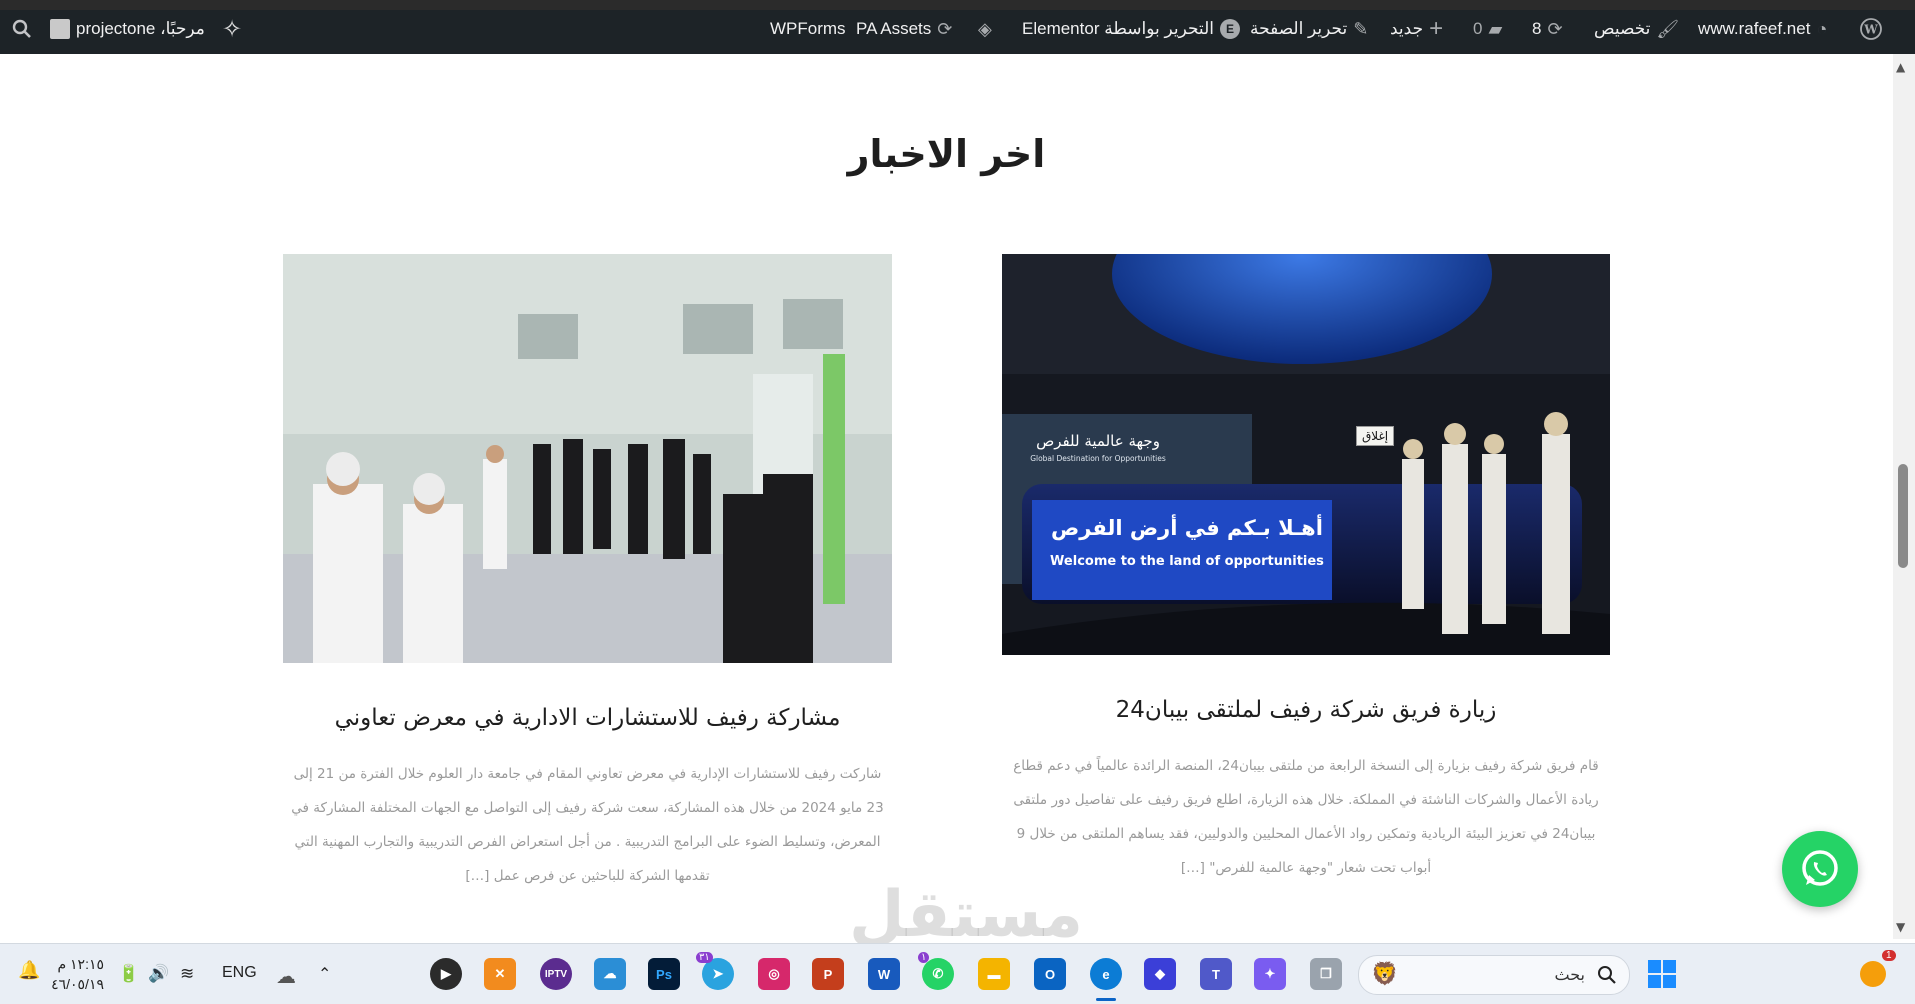 The height and width of the screenshot is (1004, 1915). I want to click on wpforms-menu: WPForms, so click(808, 29).